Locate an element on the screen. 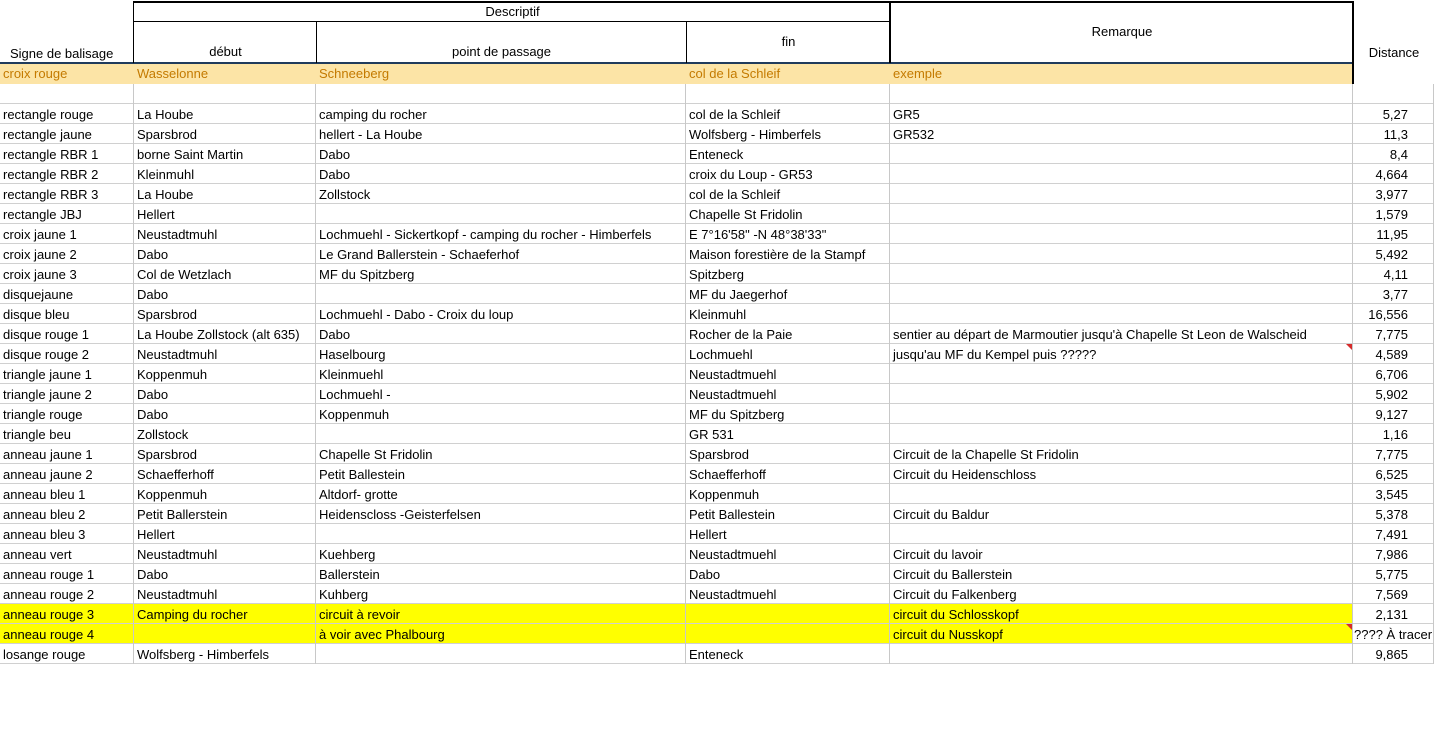 This screenshot has width=1434, height=750. cell-remarque: Circuit du Baldur is located at coordinates (1121, 514).